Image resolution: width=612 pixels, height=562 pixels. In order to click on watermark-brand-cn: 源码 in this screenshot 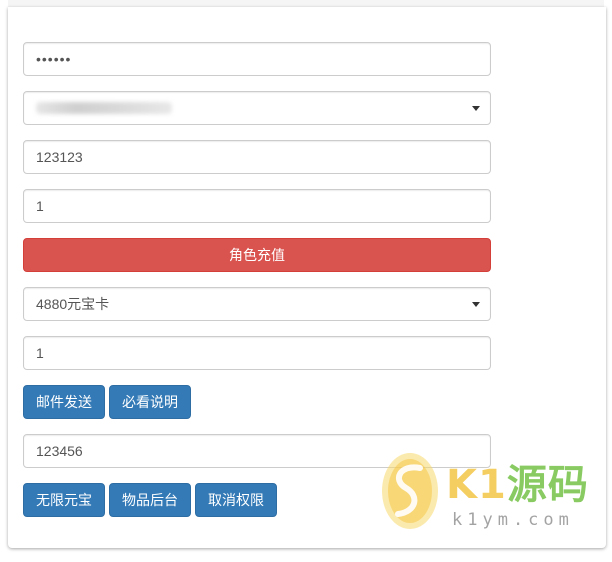, I will do `click(547, 485)`.